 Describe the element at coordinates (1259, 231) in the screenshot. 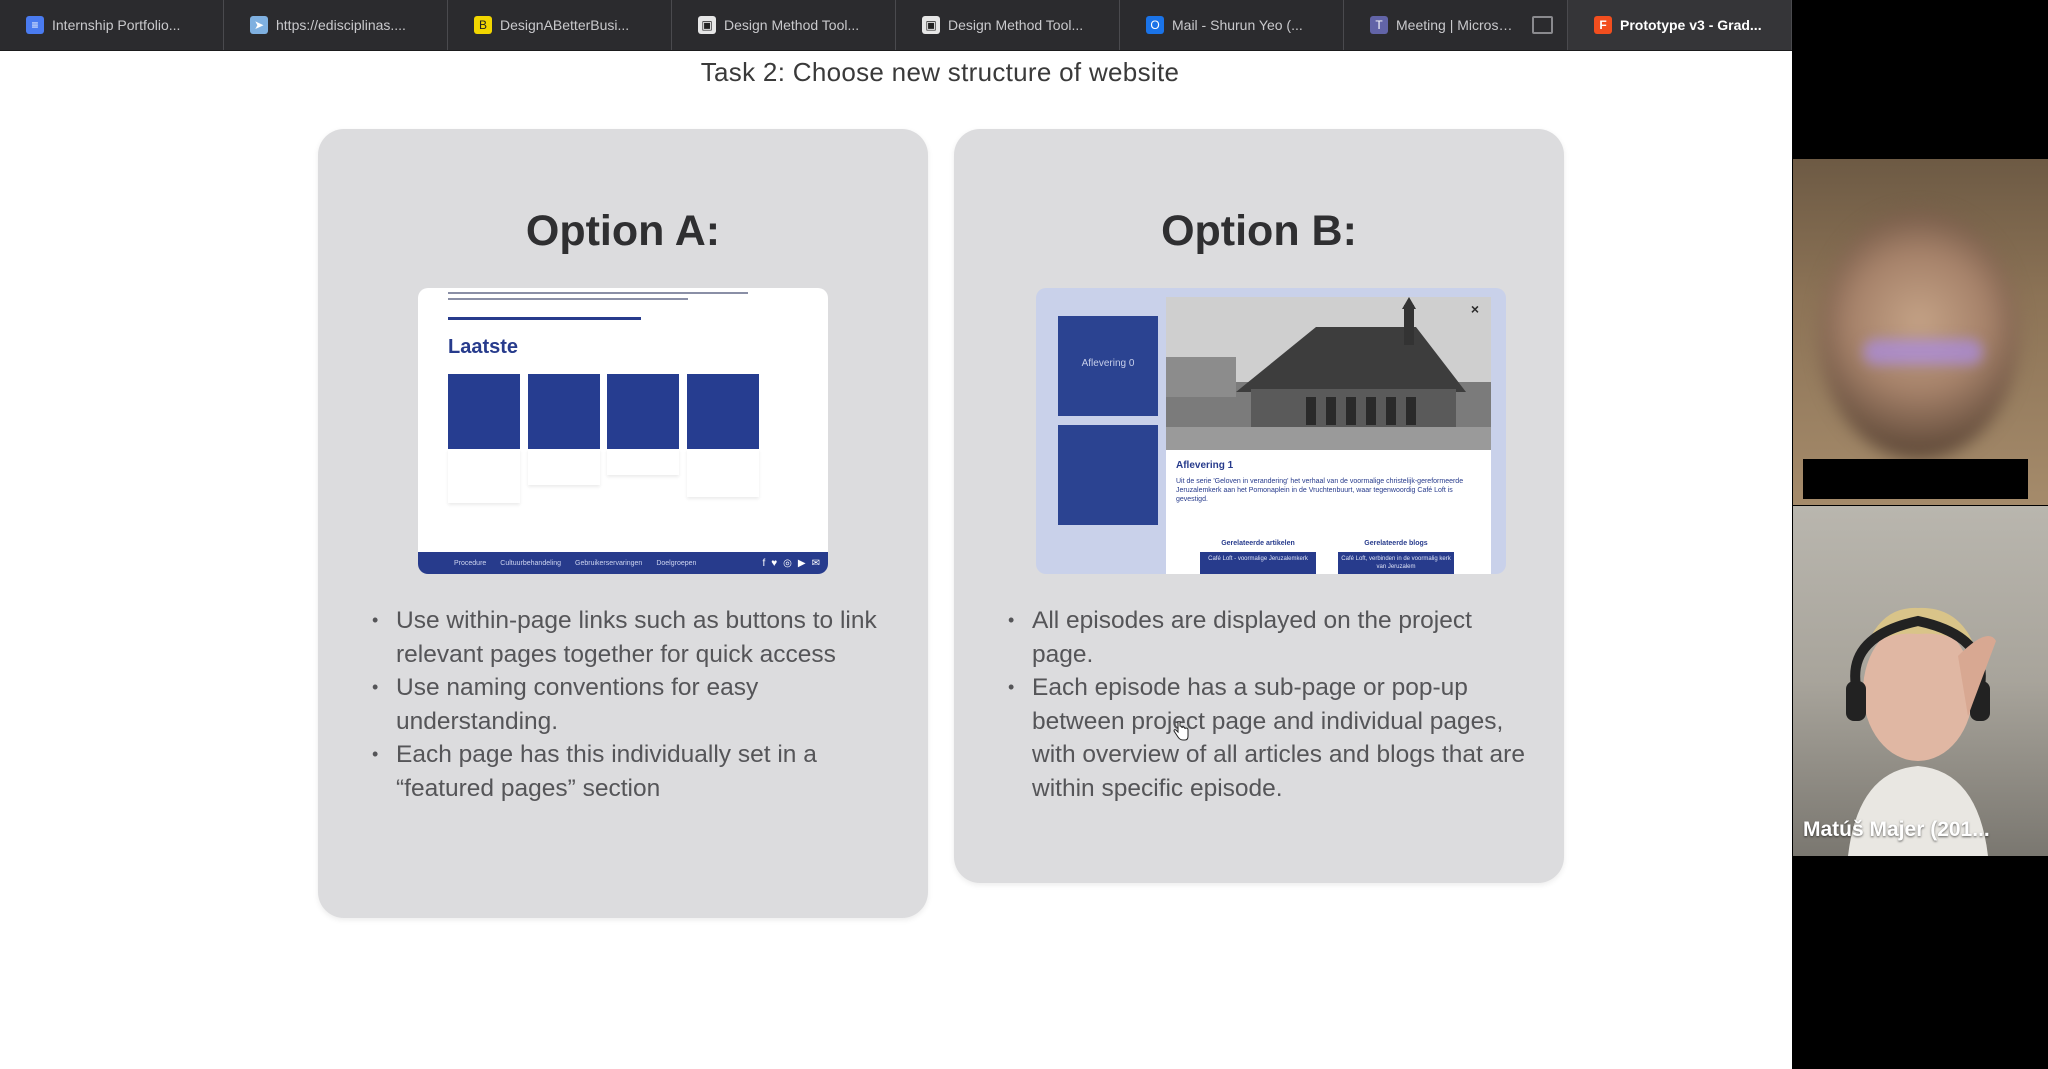

I see `option-b-heading: Option B:` at that location.